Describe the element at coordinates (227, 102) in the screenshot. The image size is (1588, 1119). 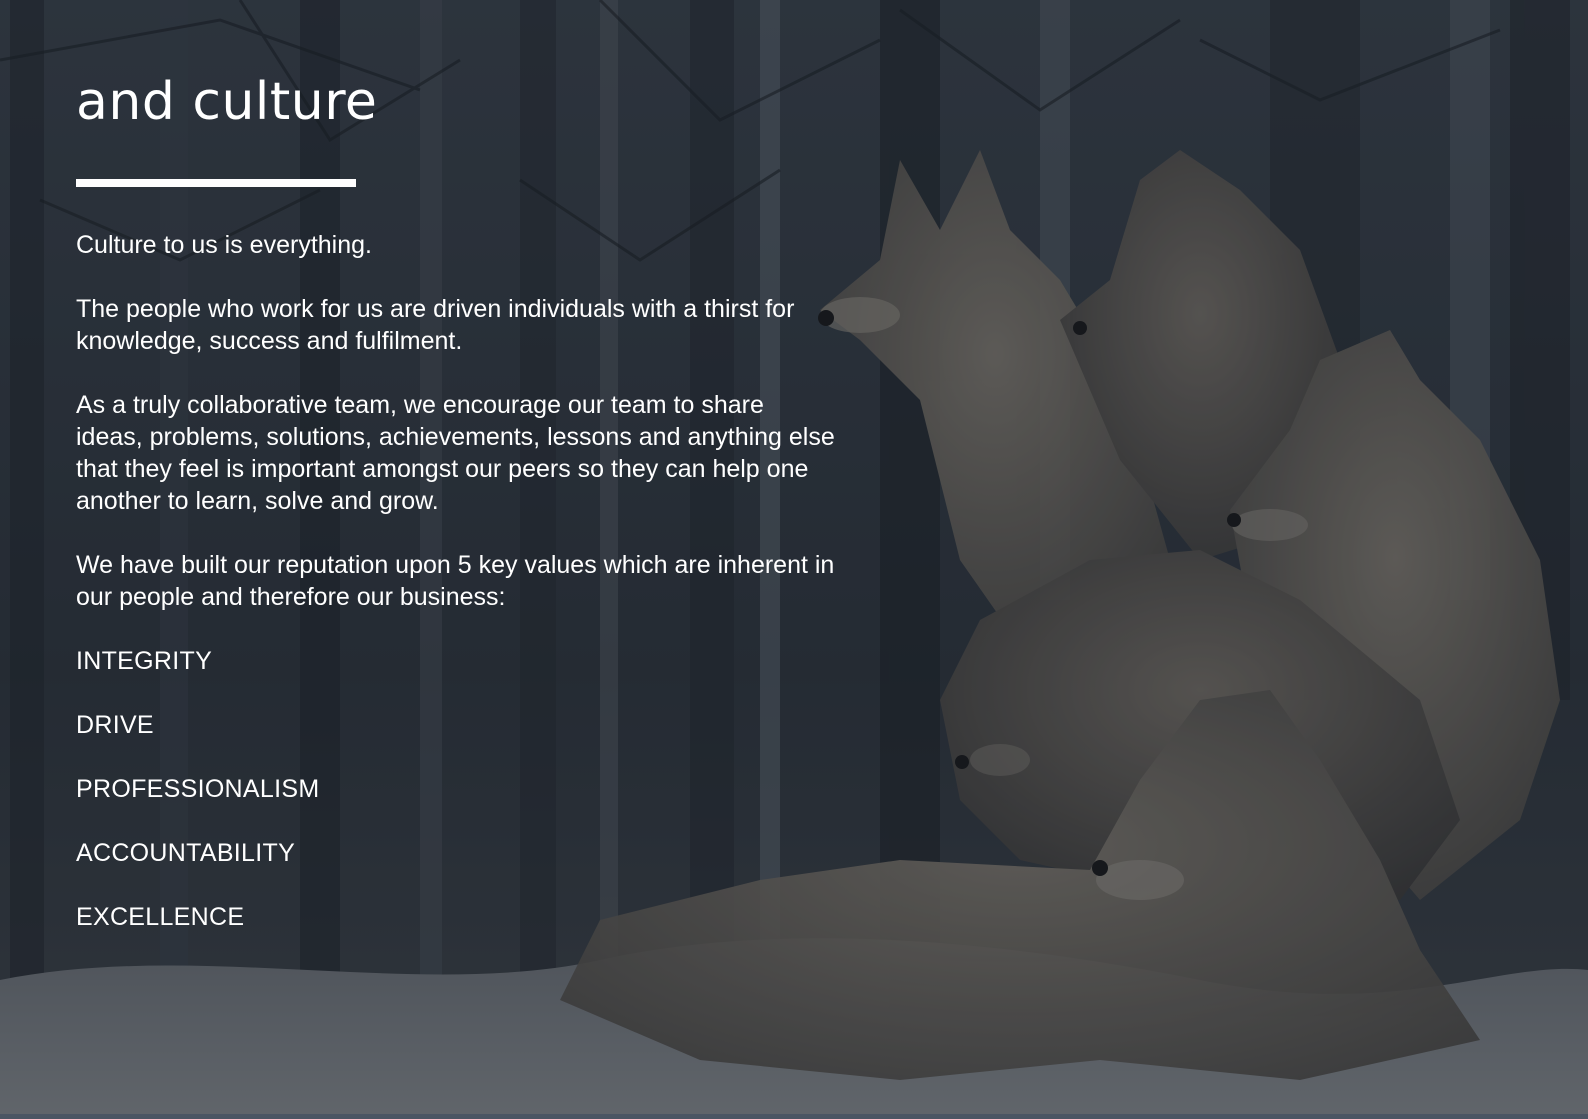
I see `section-heading: and culture` at that location.